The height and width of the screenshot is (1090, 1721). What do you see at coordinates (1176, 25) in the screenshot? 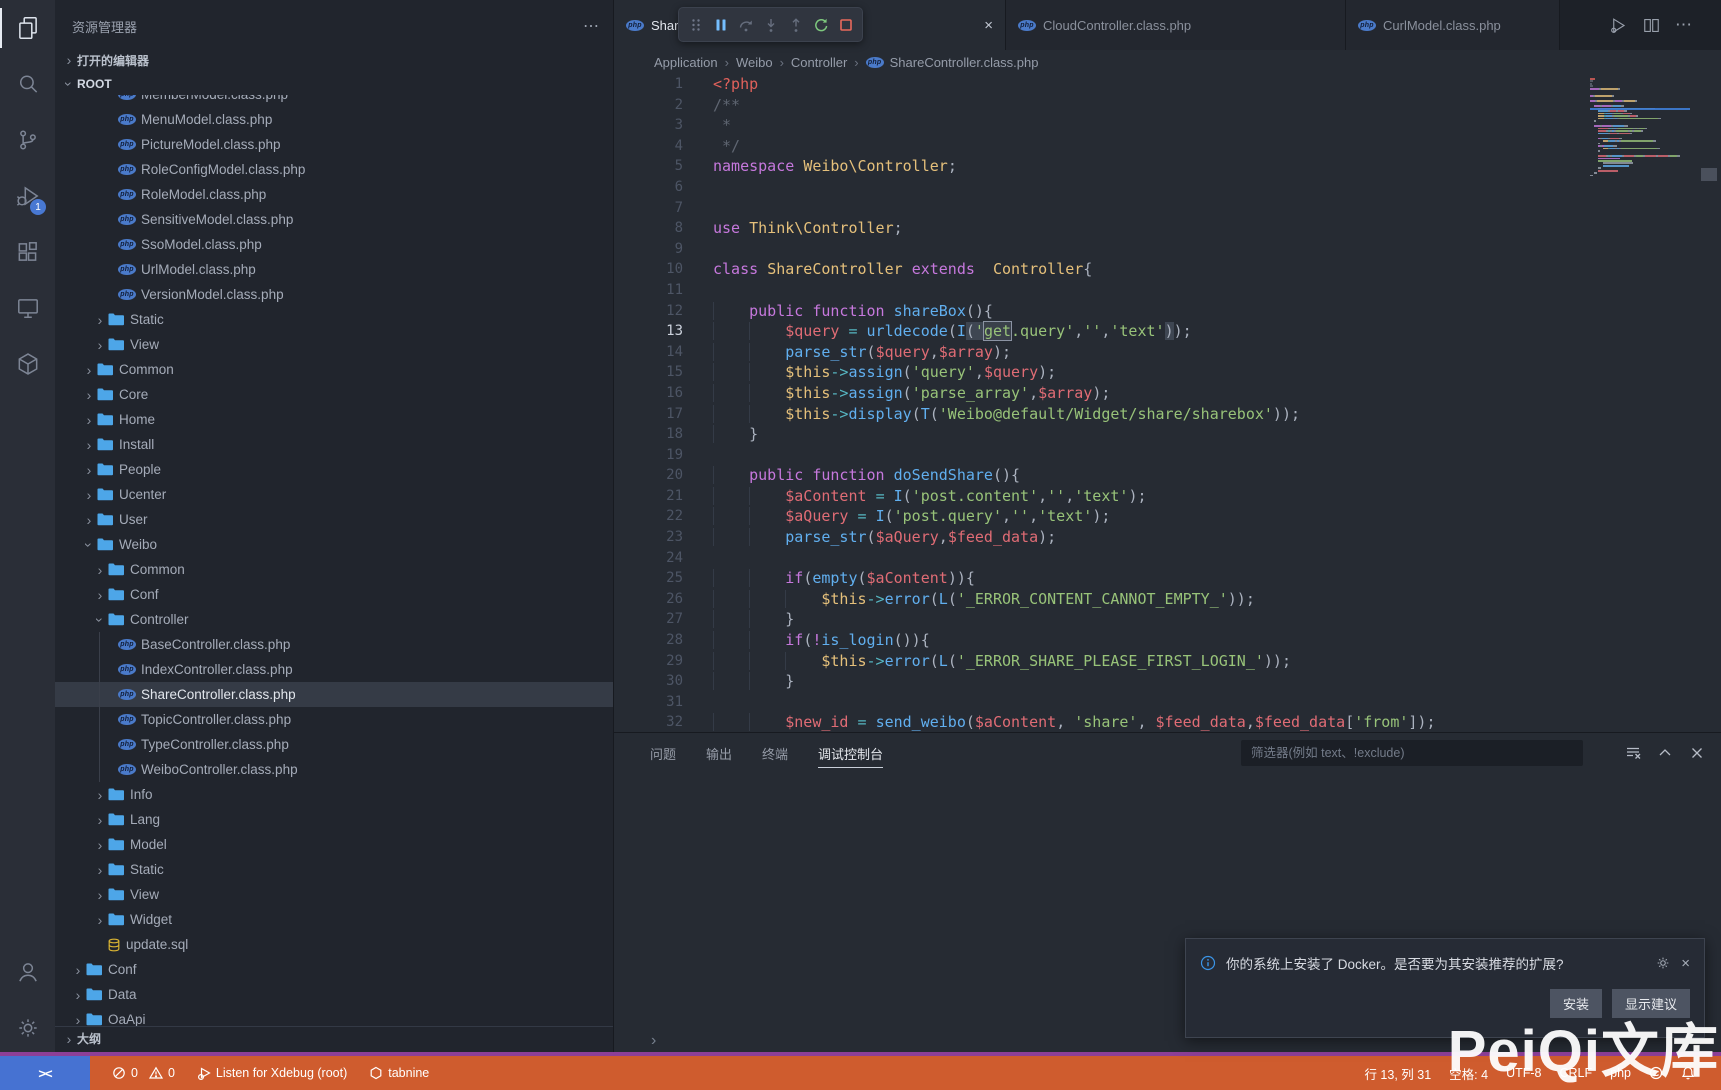
I see `editor-tab-CloudController.class.php: php CloudController.class.php` at bounding box center [1176, 25].